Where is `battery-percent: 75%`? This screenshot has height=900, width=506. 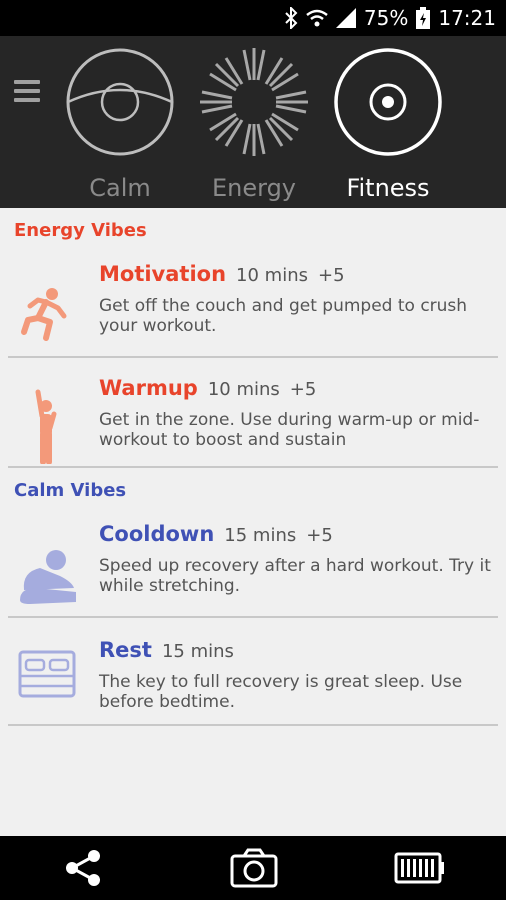 battery-percent: 75% is located at coordinates (386, 18).